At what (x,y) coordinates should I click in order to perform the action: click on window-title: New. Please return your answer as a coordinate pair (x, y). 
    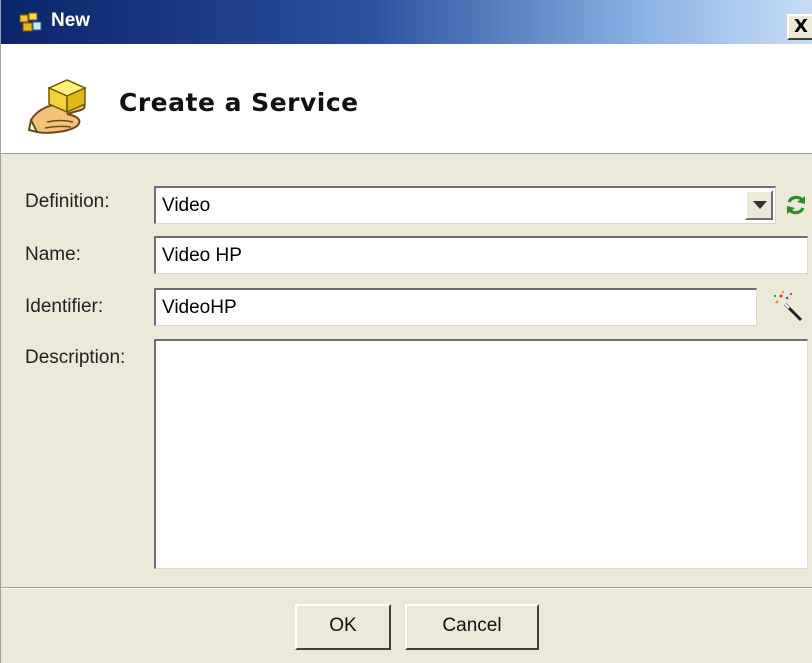
    Looking at the image, I should click on (71, 20).